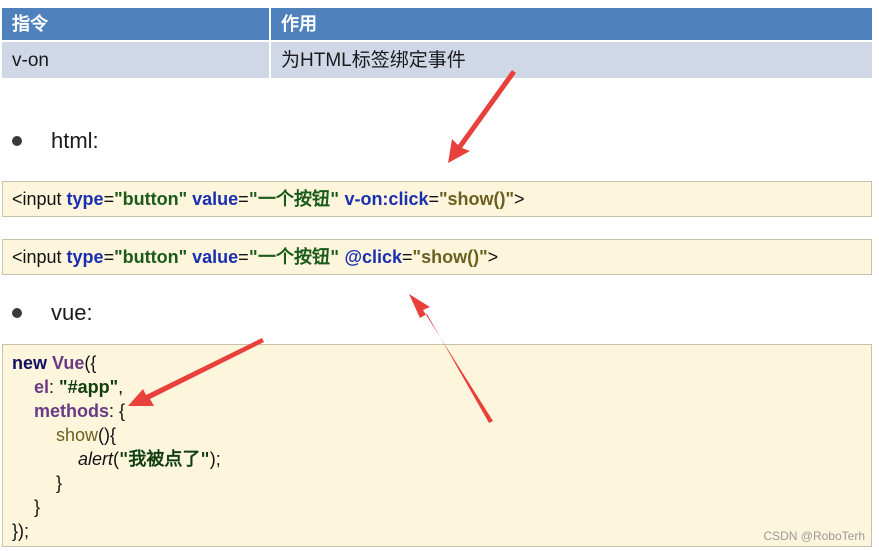 Image resolution: width=879 pixels, height=551 pixels. I want to click on code-str-clicked: "我被点了", so click(164, 459).